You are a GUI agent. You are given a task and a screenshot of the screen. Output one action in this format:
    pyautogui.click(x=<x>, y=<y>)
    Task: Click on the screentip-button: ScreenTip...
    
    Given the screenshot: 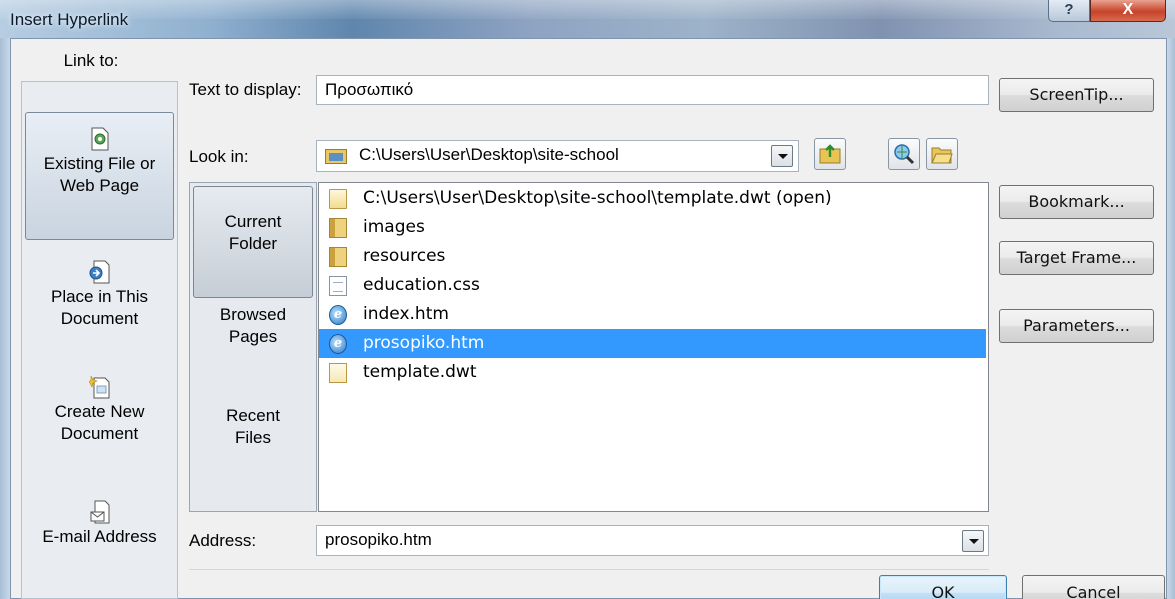 What is the action you would take?
    pyautogui.click(x=1076, y=95)
    